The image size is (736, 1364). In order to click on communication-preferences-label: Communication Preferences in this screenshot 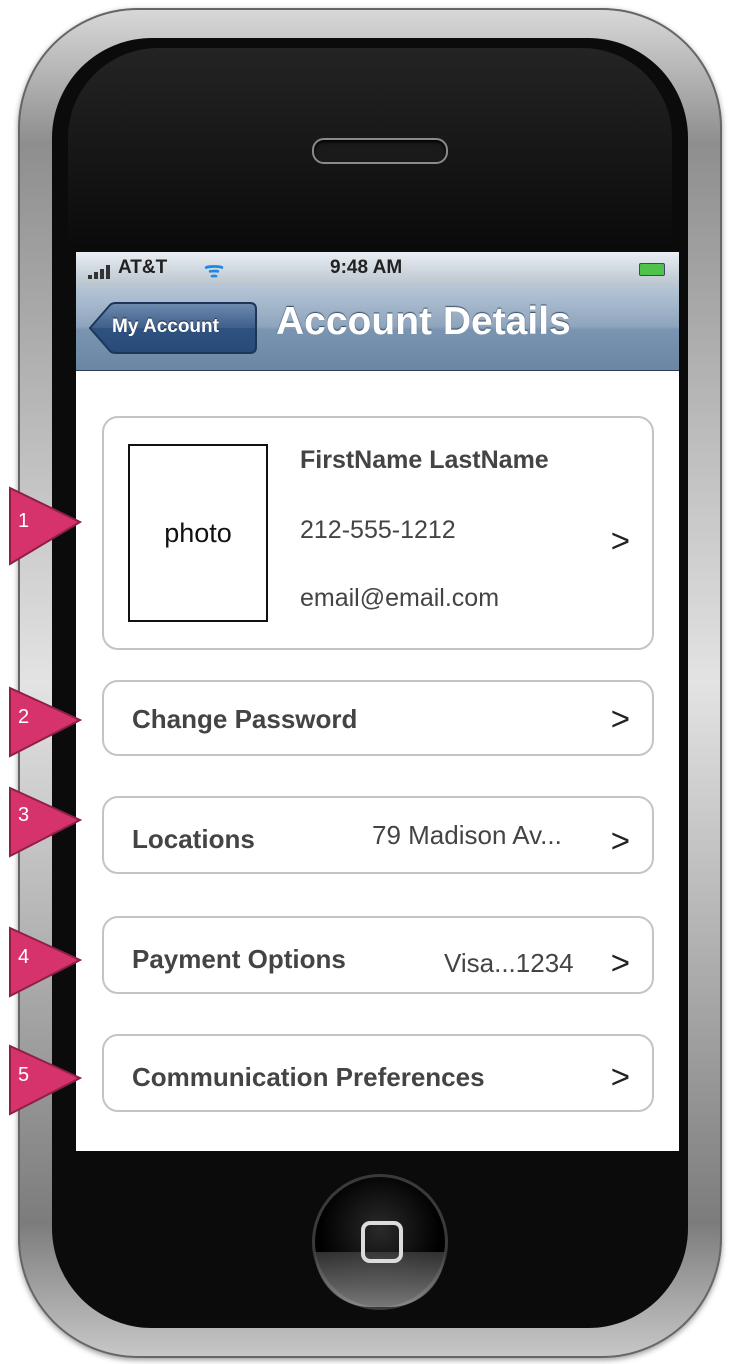, I will do `click(308, 1077)`.